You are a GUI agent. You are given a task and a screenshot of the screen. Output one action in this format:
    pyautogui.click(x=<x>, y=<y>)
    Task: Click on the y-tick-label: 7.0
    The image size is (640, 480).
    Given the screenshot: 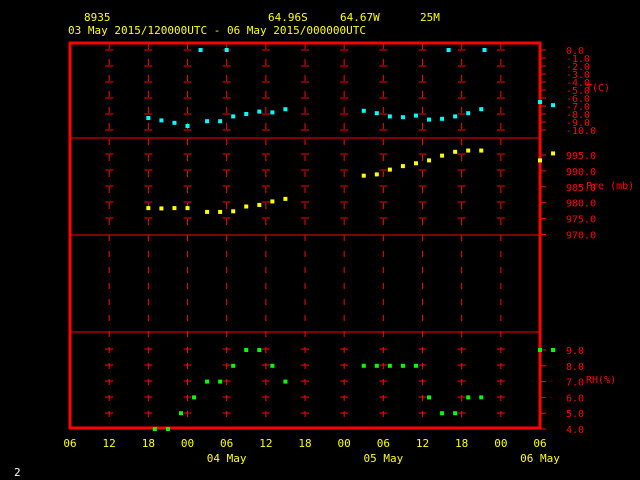 What is the action you would take?
    pyautogui.click(x=575, y=383)
    